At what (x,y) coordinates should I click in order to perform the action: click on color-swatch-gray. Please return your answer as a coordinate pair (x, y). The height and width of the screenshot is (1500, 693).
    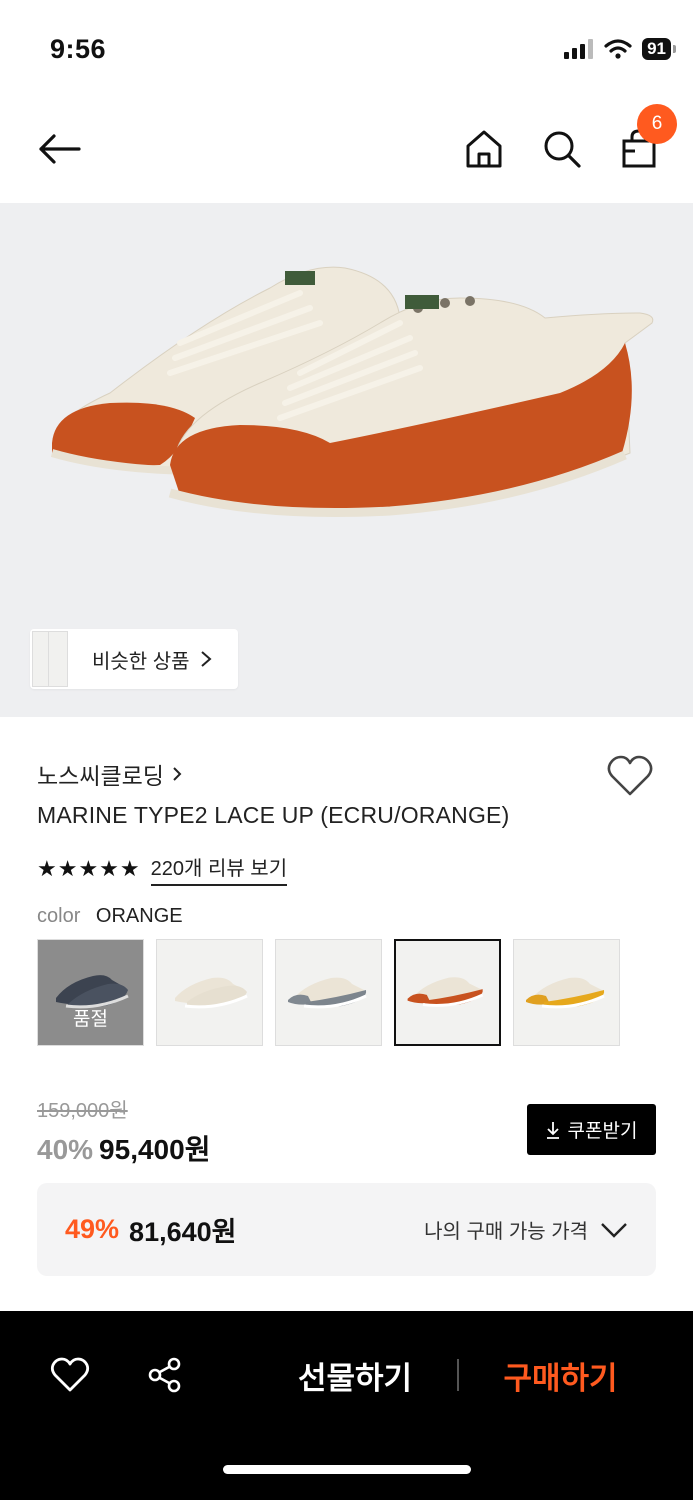
    Looking at the image, I should click on (328, 992).